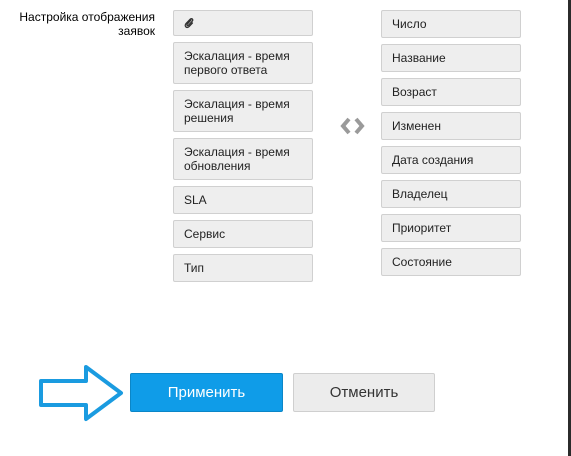 The image size is (571, 456). Describe the element at coordinates (451, 24) in the screenshot. I see `selected-column-number: Число` at that location.